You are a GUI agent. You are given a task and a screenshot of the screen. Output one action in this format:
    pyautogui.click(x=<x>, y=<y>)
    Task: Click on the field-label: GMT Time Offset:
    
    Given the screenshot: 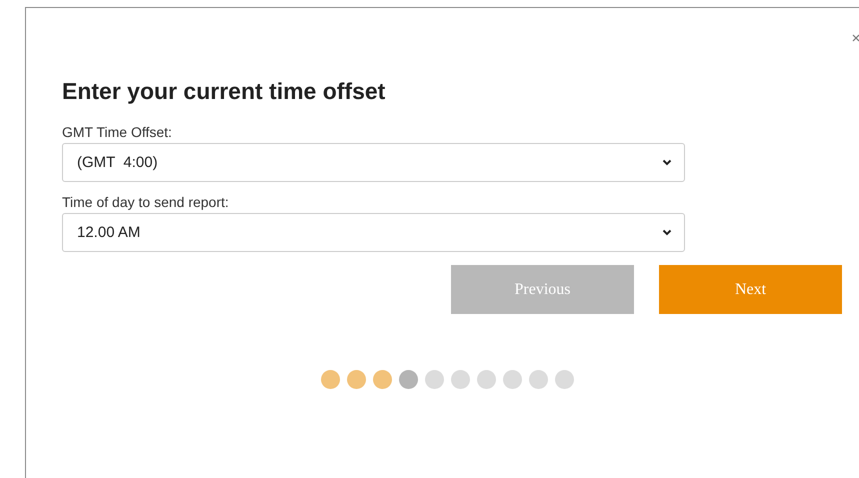 What is the action you would take?
    pyautogui.click(x=117, y=132)
    